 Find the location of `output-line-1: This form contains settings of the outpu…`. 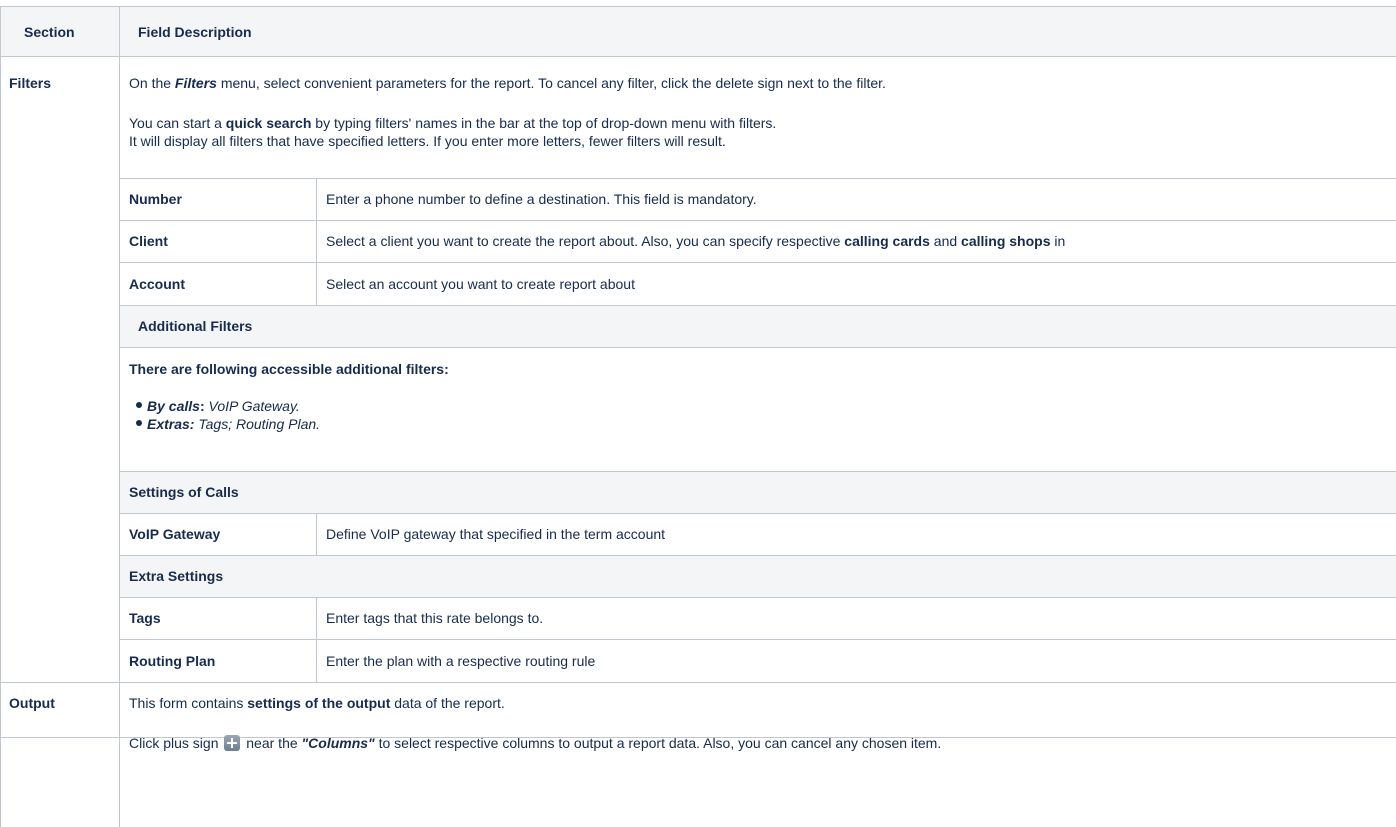

output-line-1: This form contains settings of the outpu… is located at coordinates (317, 703).